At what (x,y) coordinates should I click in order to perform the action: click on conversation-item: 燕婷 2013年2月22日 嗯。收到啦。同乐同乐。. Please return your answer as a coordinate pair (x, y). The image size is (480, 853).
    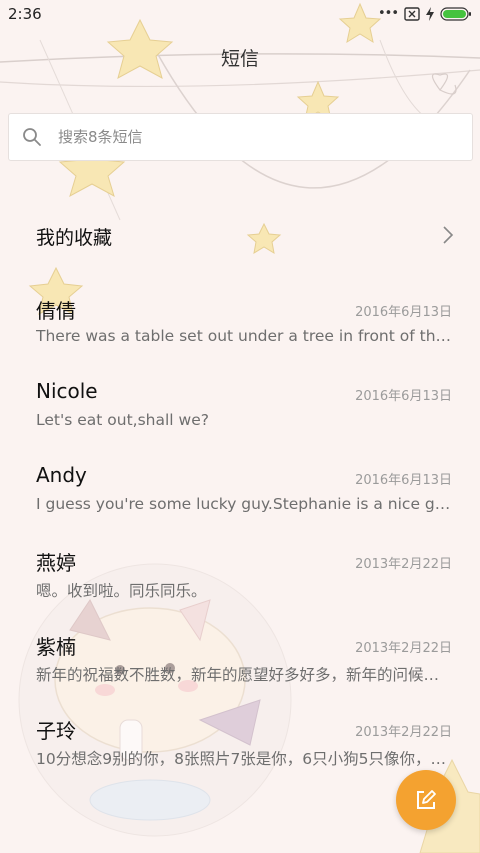
    Looking at the image, I should click on (240, 589).